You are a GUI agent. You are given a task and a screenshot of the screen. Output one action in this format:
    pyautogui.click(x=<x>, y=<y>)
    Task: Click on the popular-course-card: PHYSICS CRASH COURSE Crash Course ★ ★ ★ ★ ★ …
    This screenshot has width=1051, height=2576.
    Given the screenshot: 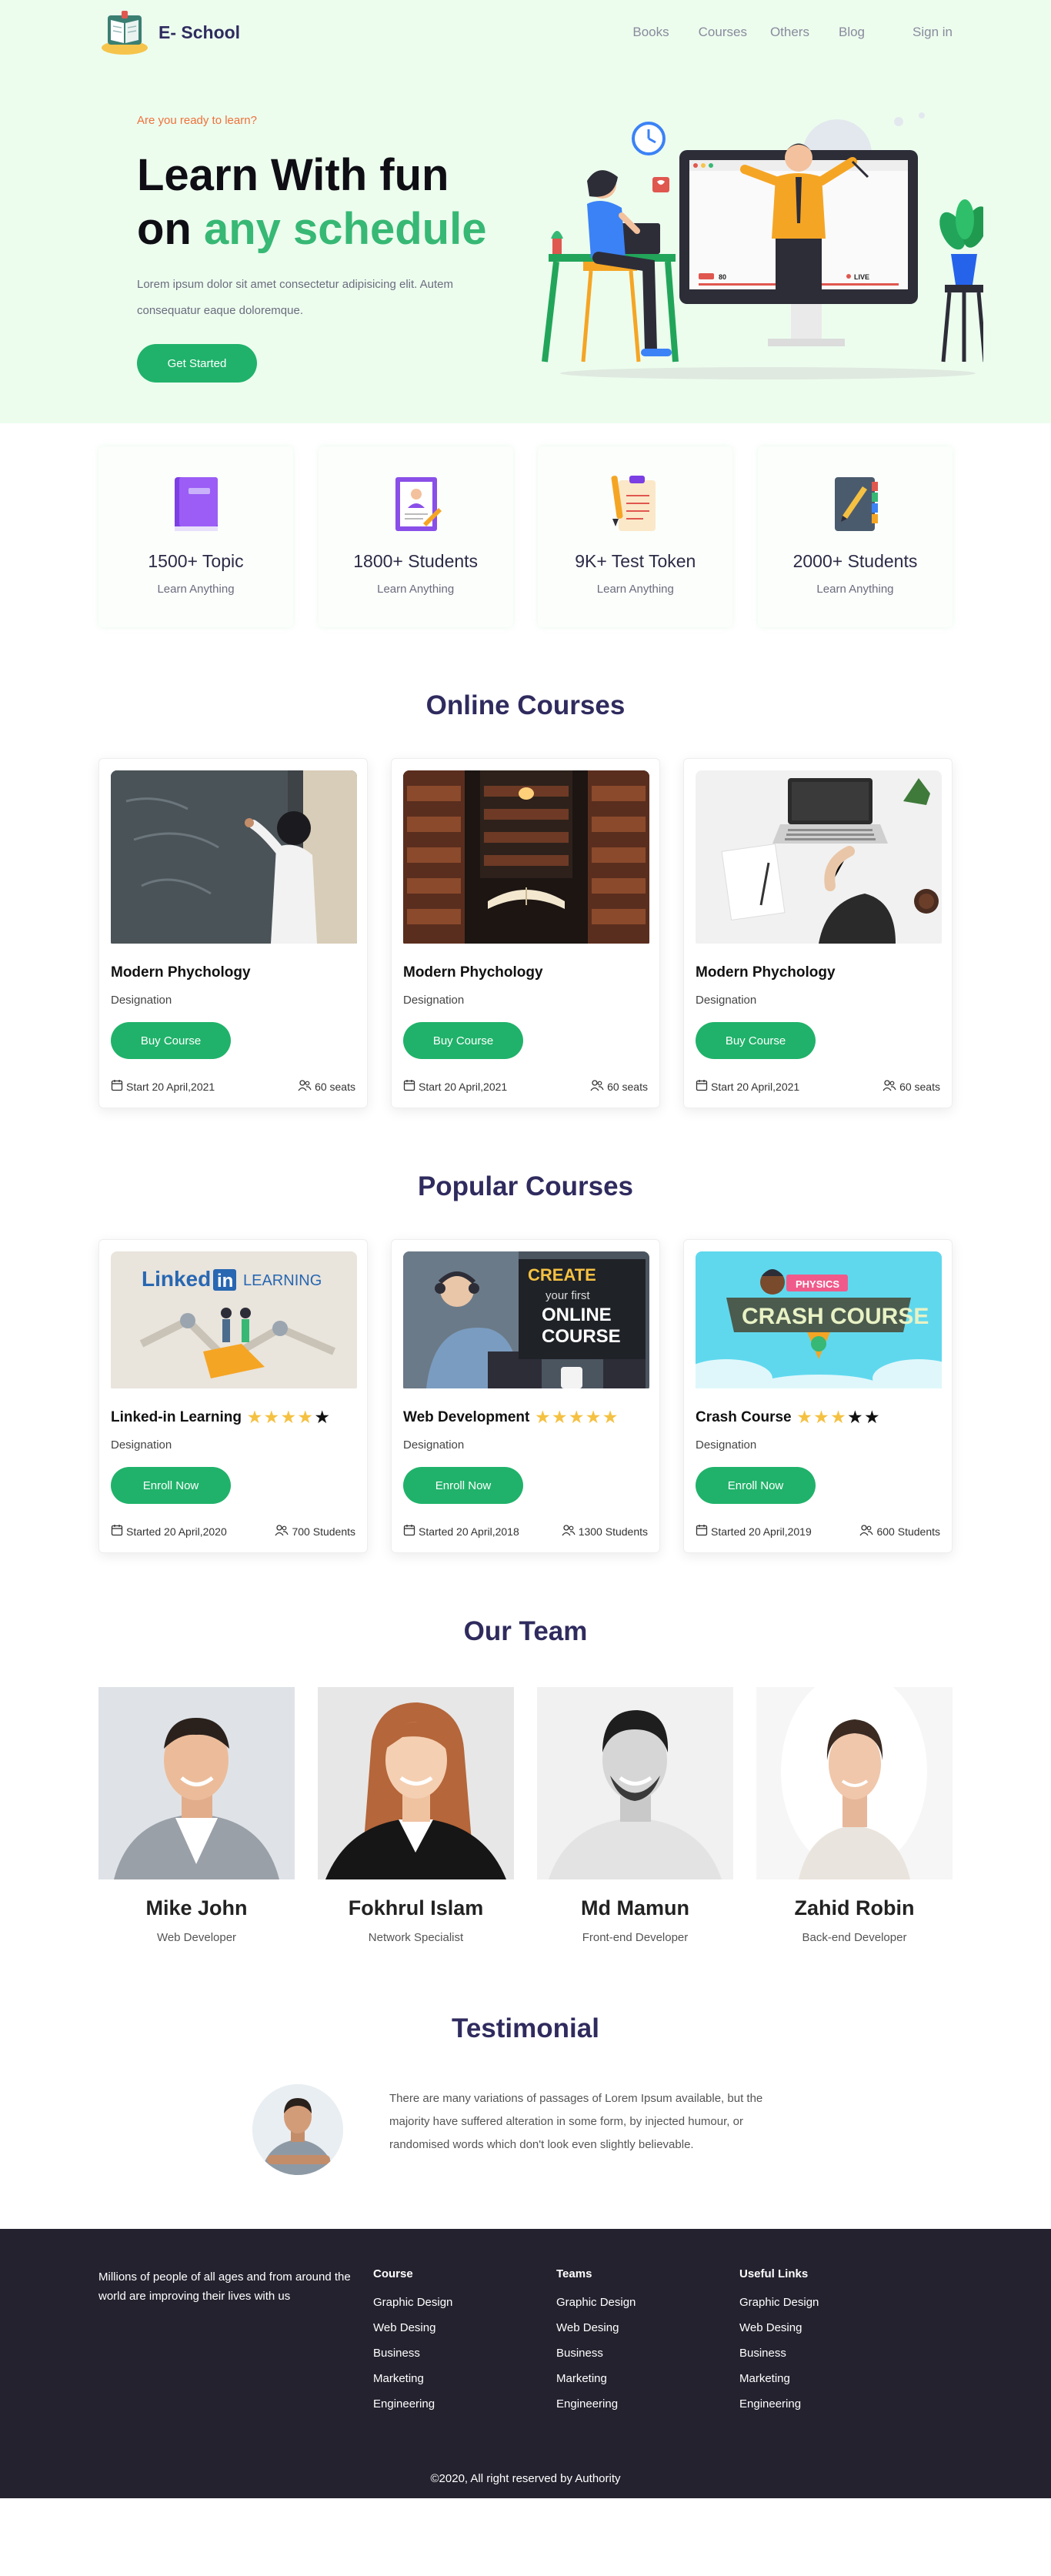 What is the action you would take?
    pyautogui.click(x=818, y=1396)
    